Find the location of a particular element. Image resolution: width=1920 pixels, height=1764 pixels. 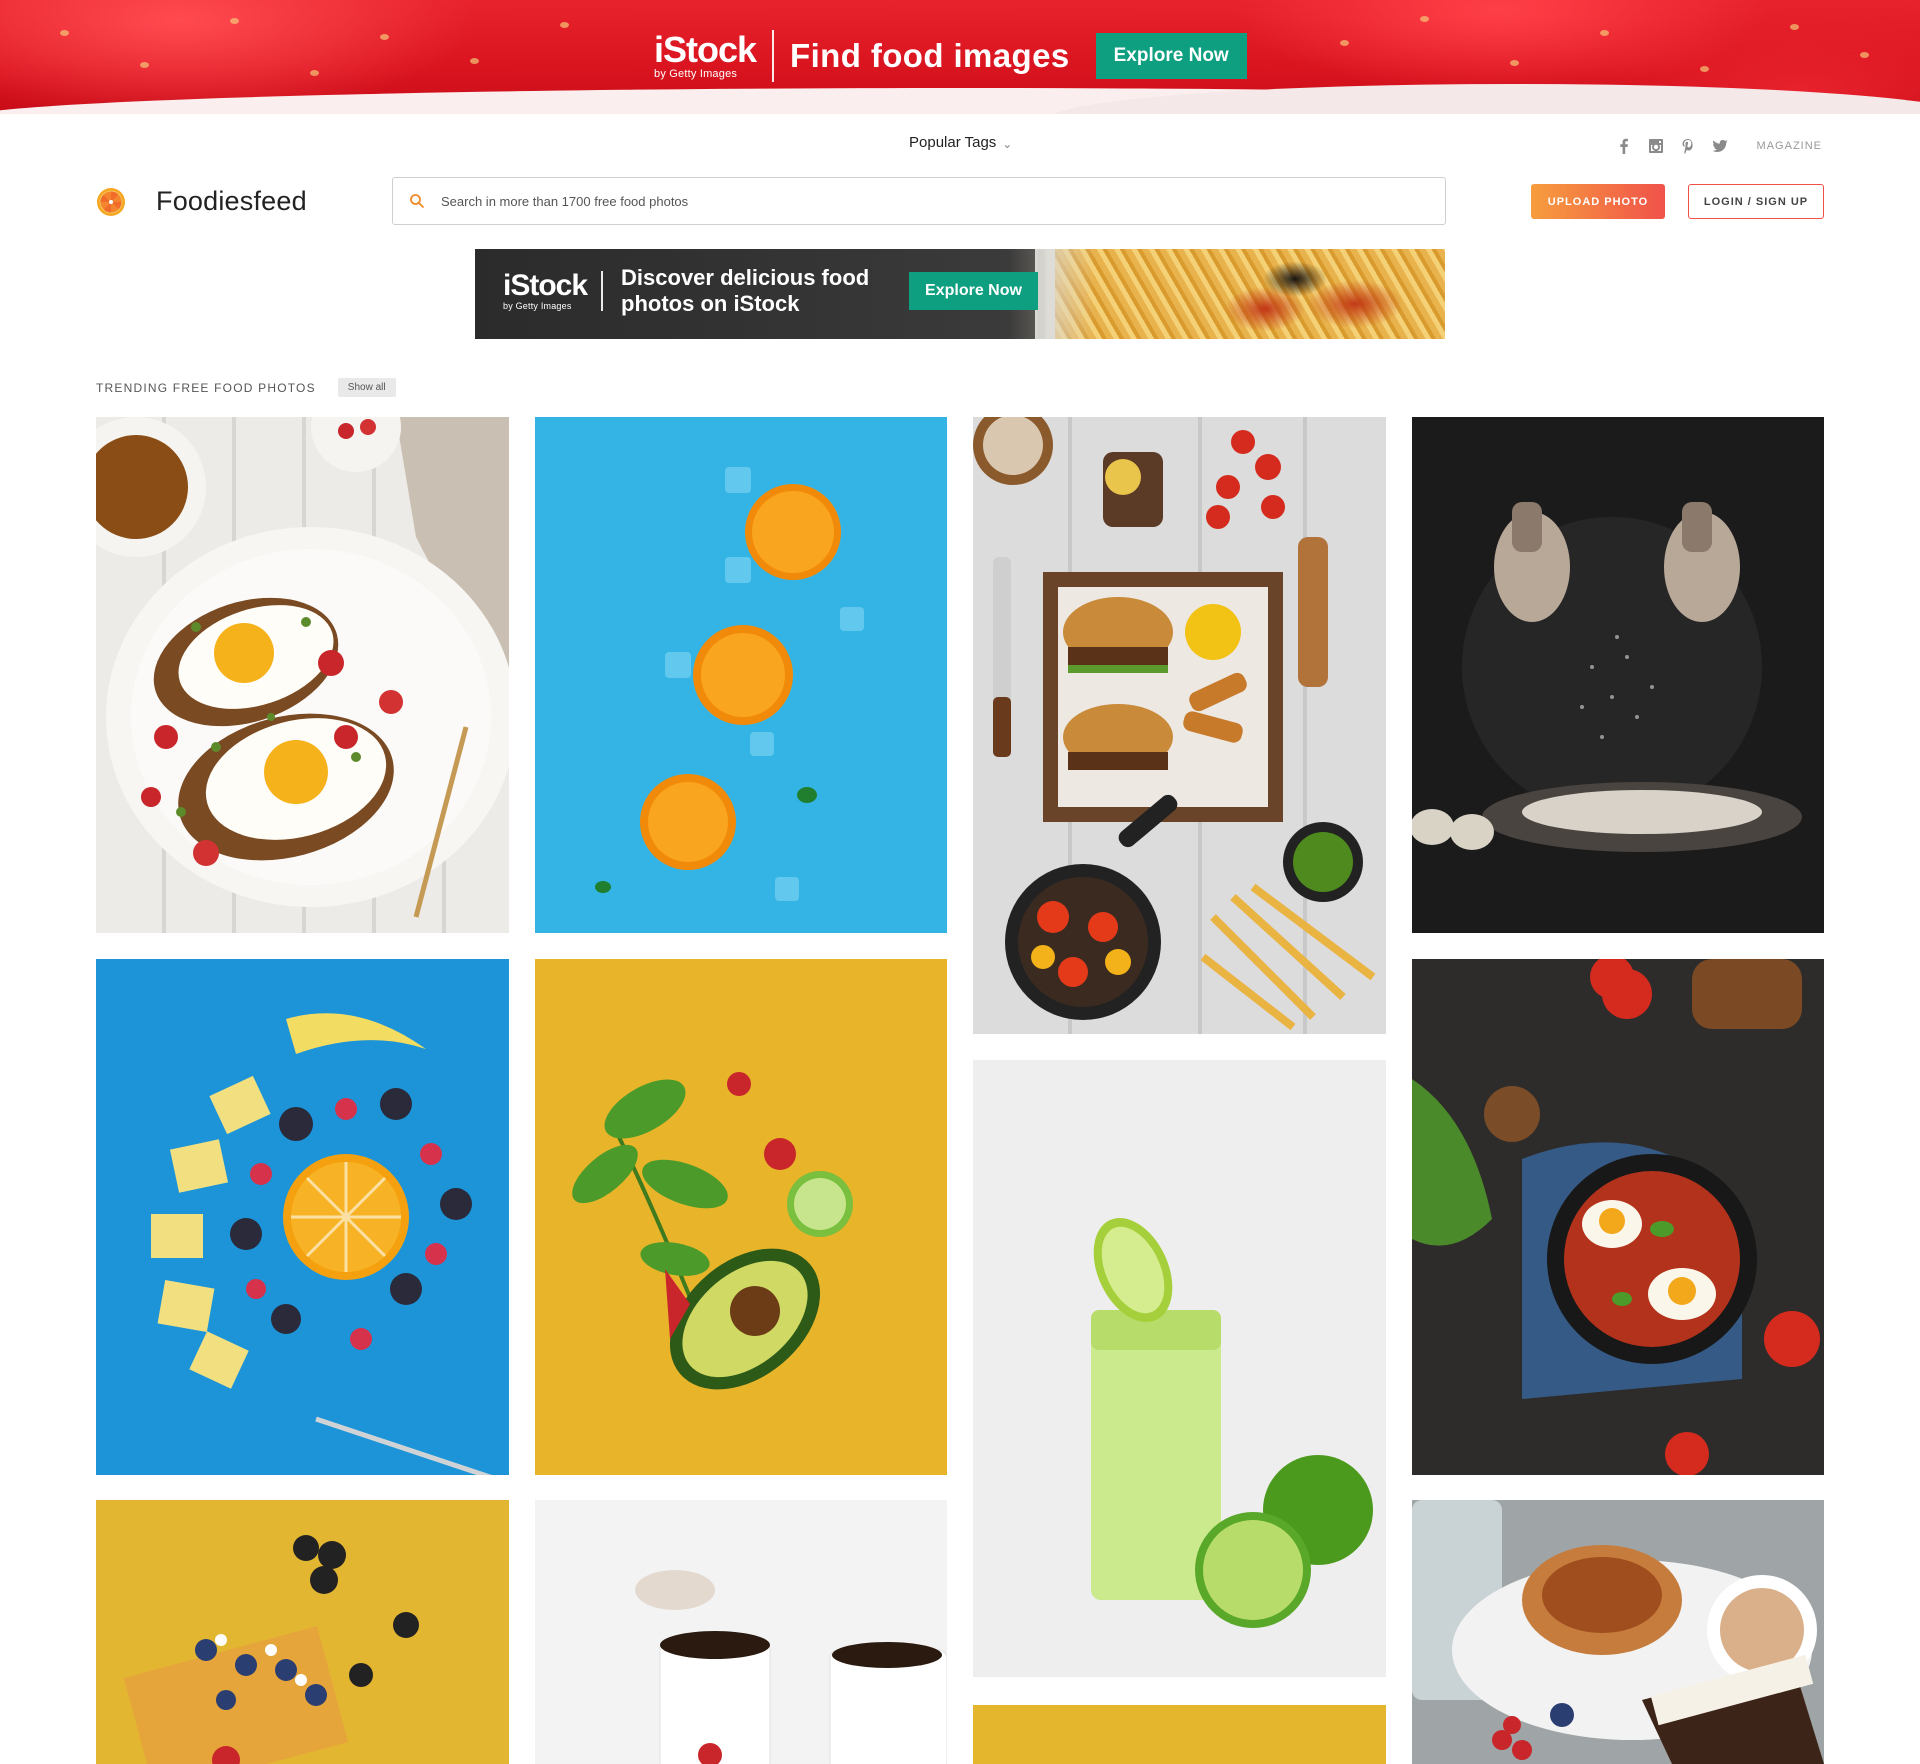

search-icon is located at coordinates (417, 201).